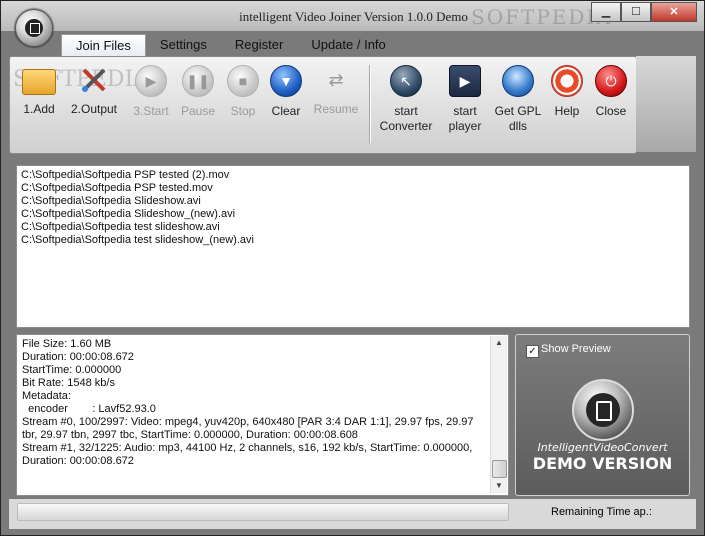 This screenshot has width=705, height=536. Describe the element at coordinates (611, 111) in the screenshot. I see `close-button-label: Close` at that location.